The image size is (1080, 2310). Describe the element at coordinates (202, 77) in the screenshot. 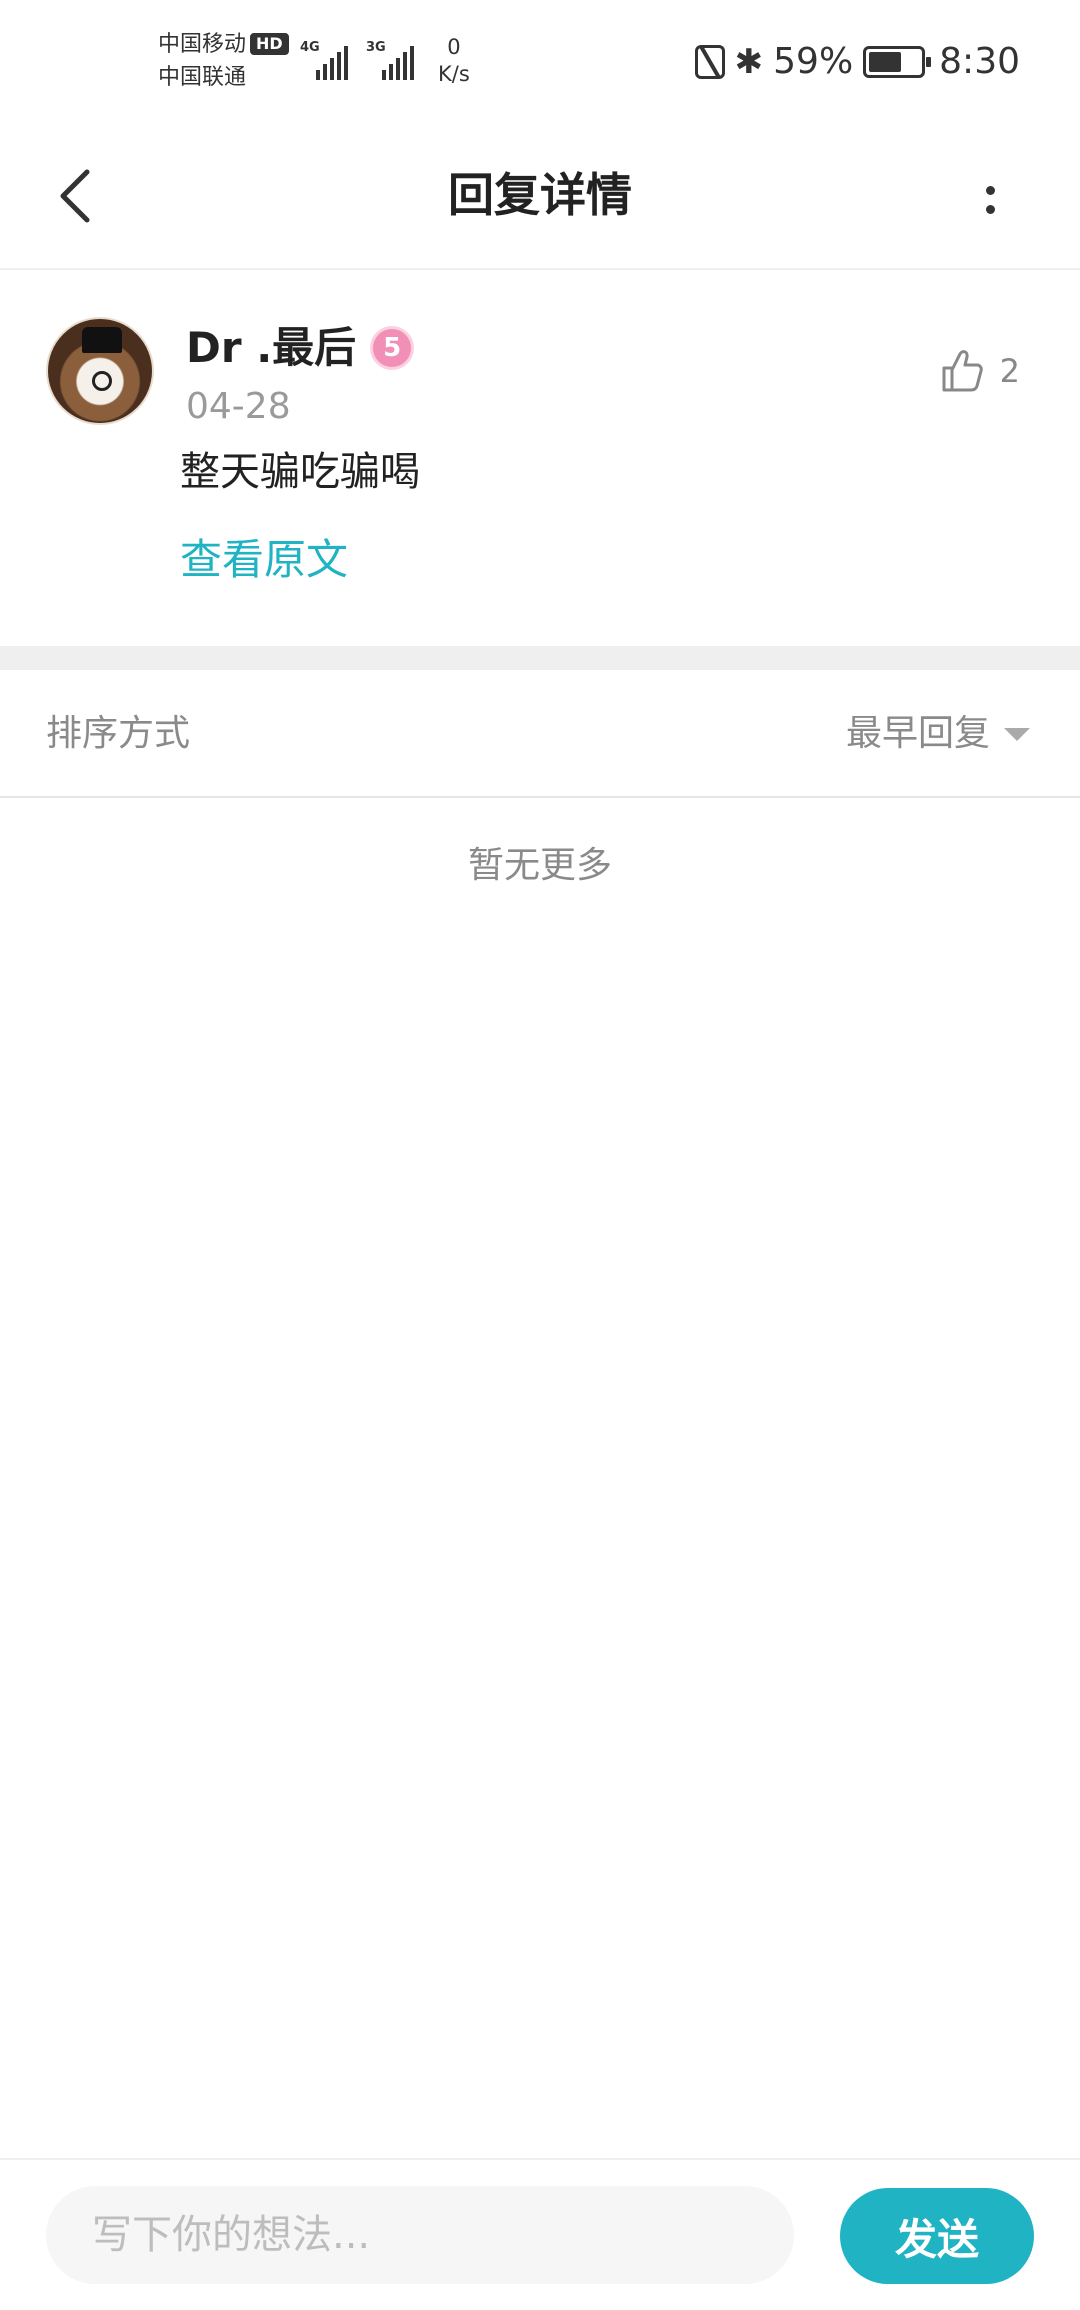

I see `carrier-2-name: 中国联通` at that location.